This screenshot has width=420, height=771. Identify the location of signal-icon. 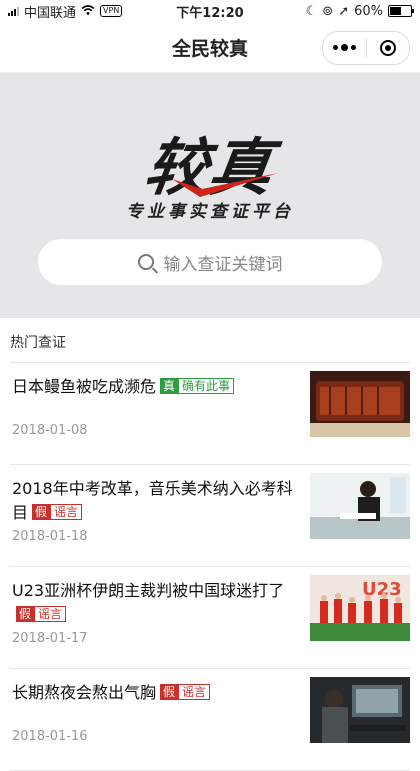
(13, 11).